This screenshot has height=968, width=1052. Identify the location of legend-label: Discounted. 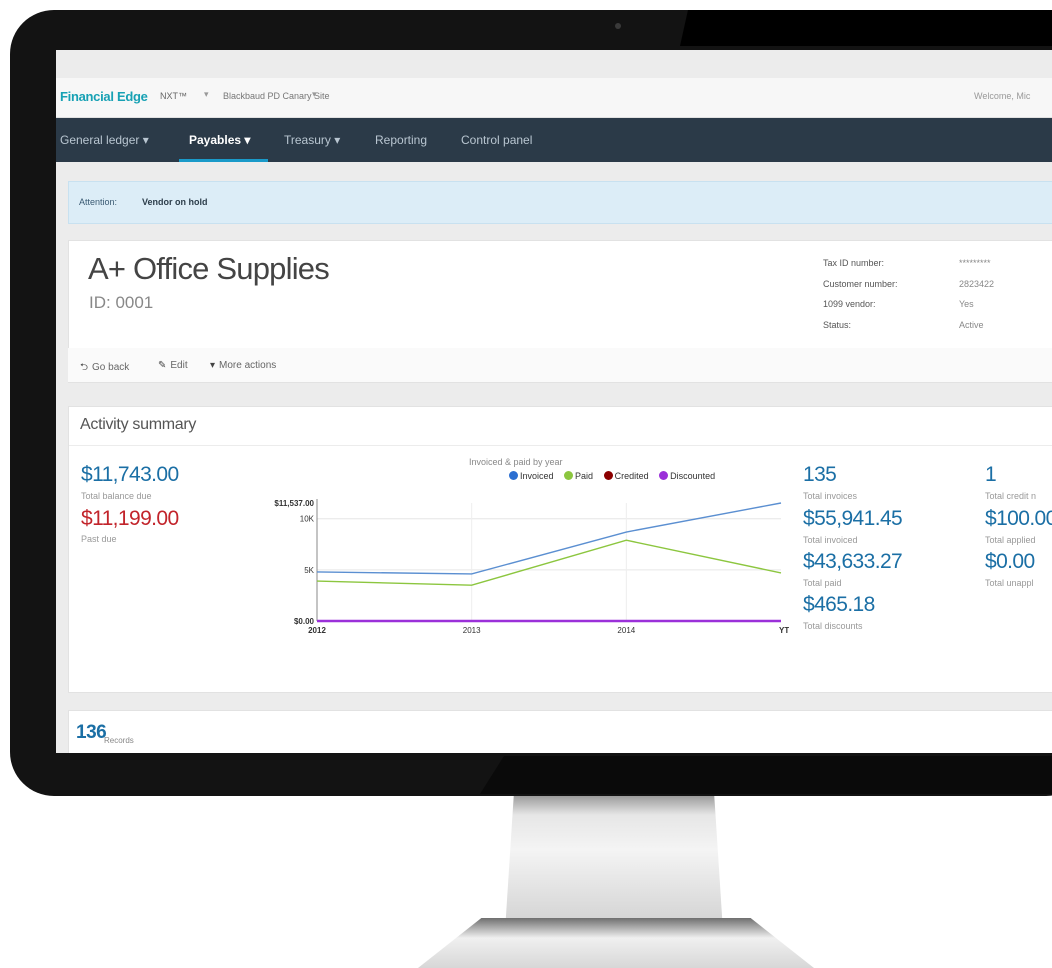
(693, 476).